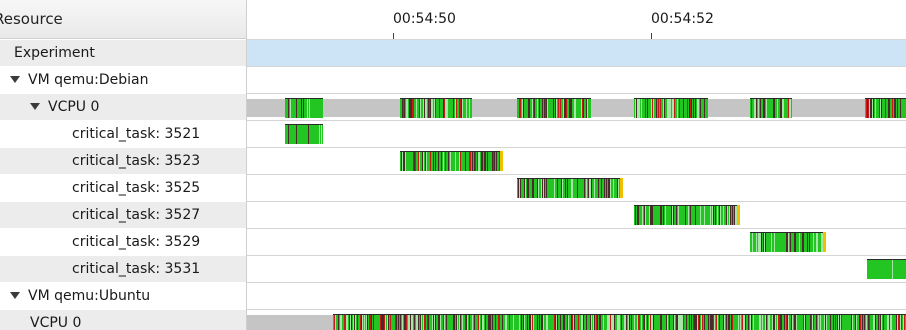 This screenshot has height=330, width=906. What do you see at coordinates (123, 134) in the screenshot?
I see `tree-row-critical-task-3521: critical_task: 3521` at bounding box center [123, 134].